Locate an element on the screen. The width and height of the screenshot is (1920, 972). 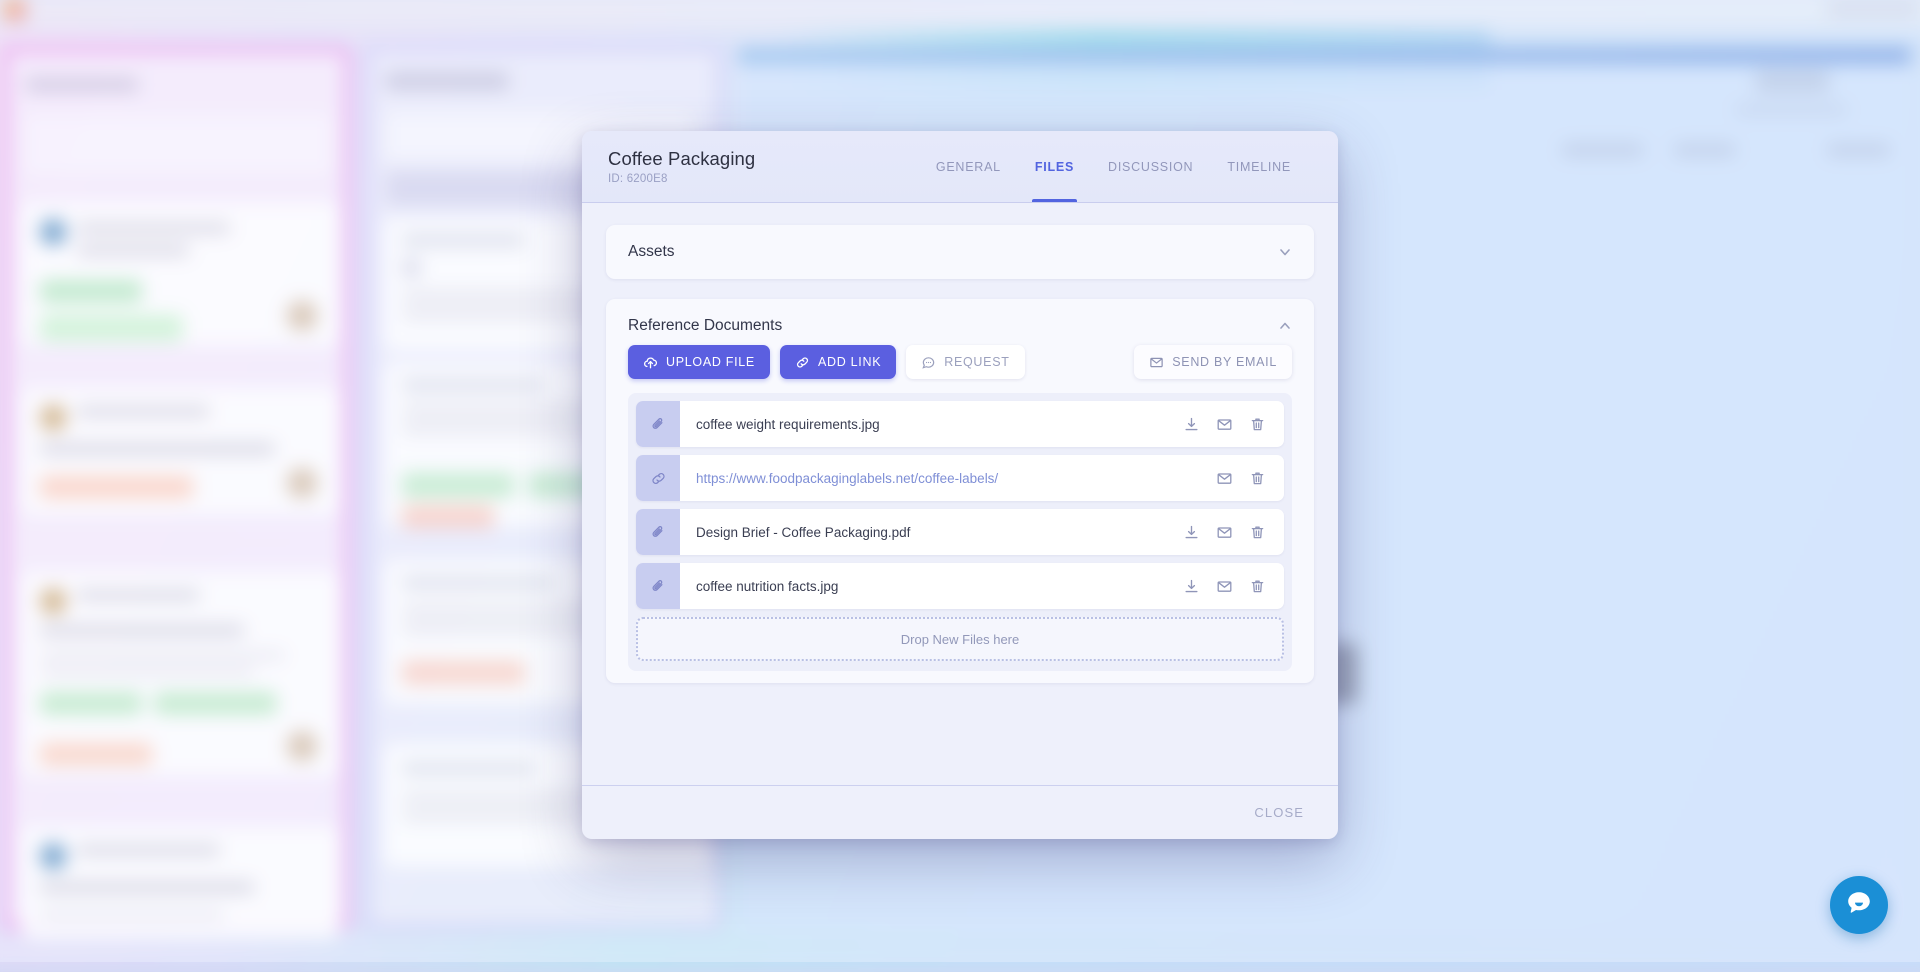
close-button: CLOSE is located at coordinates (1279, 812).